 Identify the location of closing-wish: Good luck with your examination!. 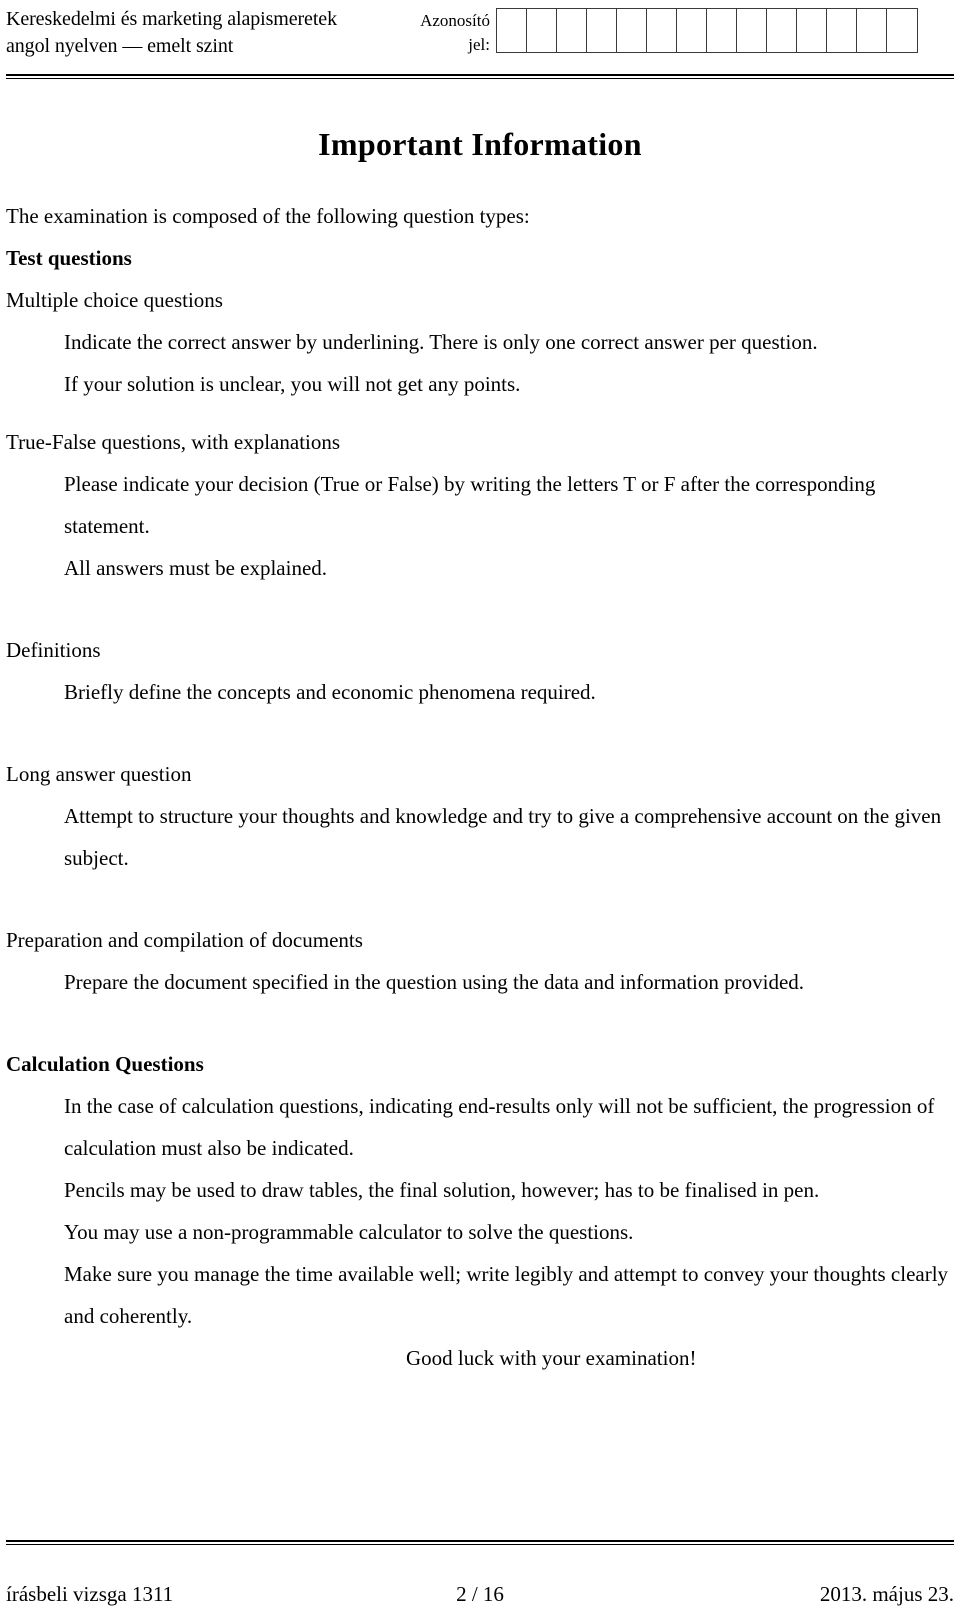
(551, 1358).